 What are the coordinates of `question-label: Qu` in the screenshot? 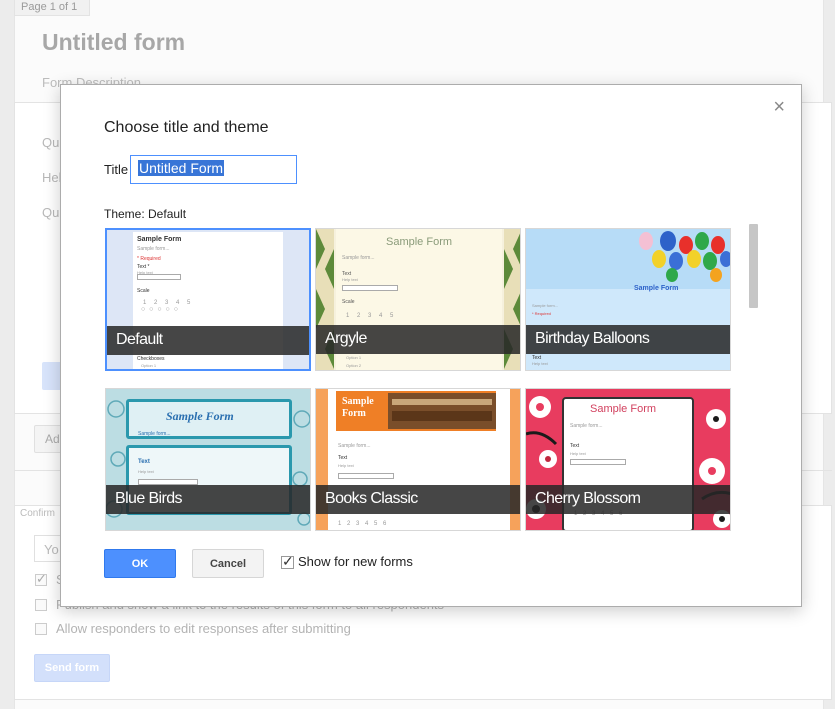 It's located at (51, 142).